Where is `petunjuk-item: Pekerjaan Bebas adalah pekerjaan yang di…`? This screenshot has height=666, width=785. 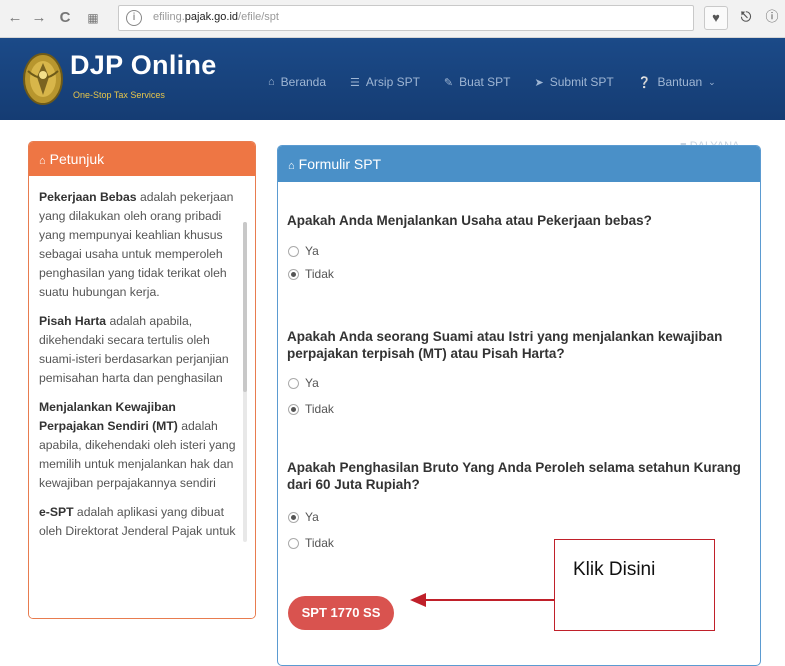 petunjuk-item: Pekerjaan Bebas adalah pekerjaan yang di… is located at coordinates (141, 245).